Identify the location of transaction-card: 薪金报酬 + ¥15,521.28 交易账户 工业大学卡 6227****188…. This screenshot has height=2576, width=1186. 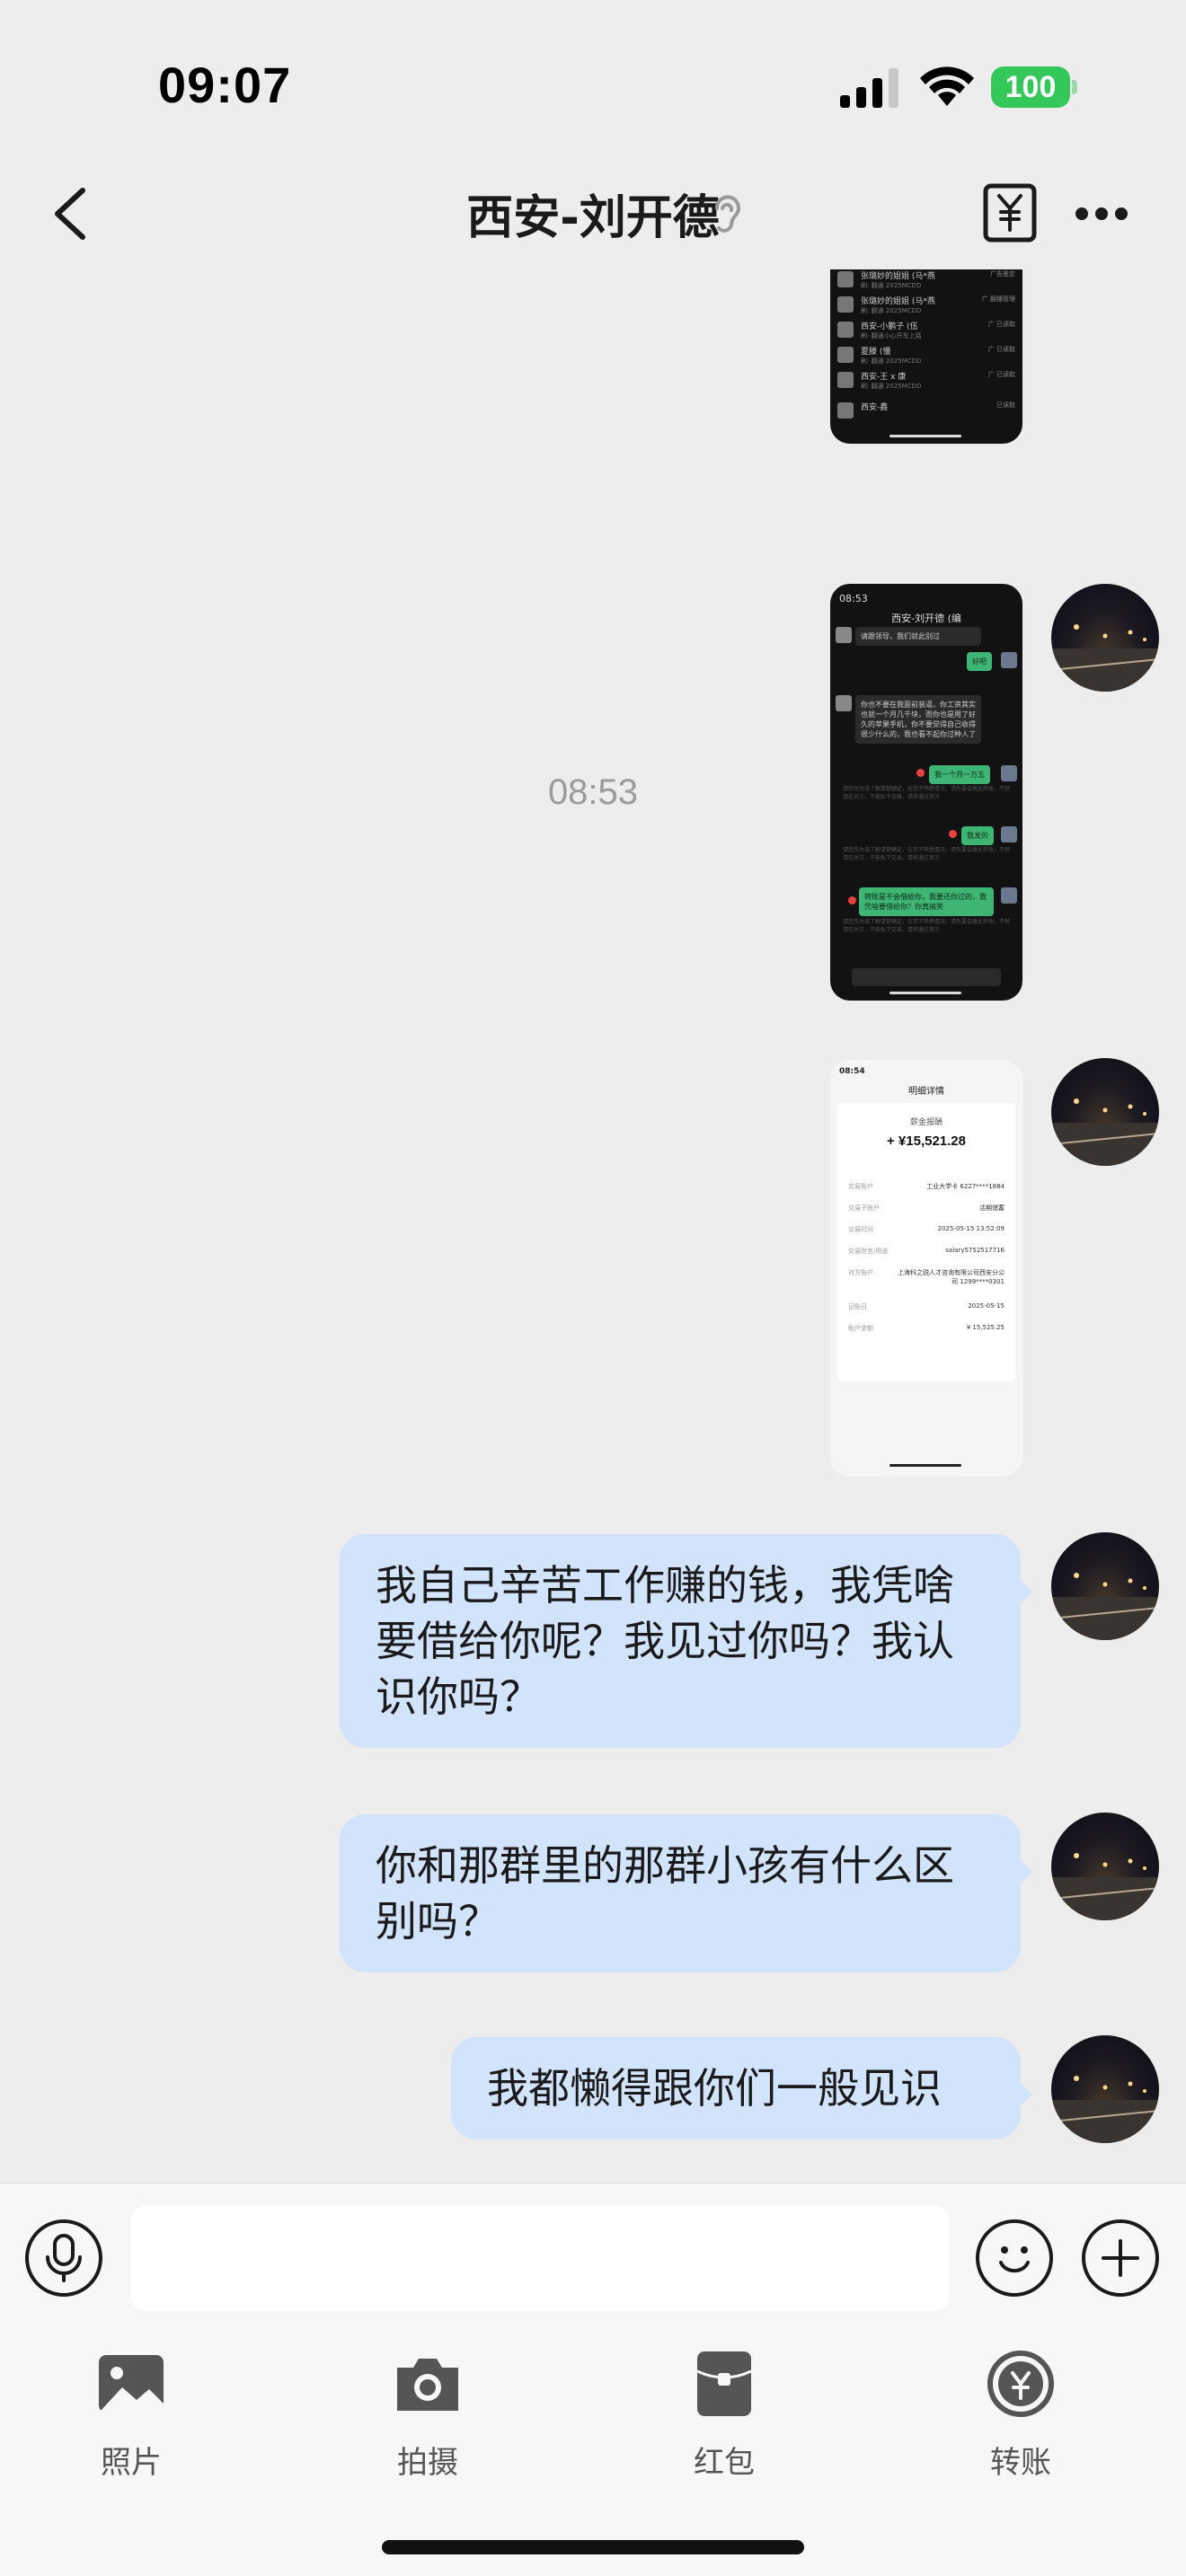
(926, 1242).